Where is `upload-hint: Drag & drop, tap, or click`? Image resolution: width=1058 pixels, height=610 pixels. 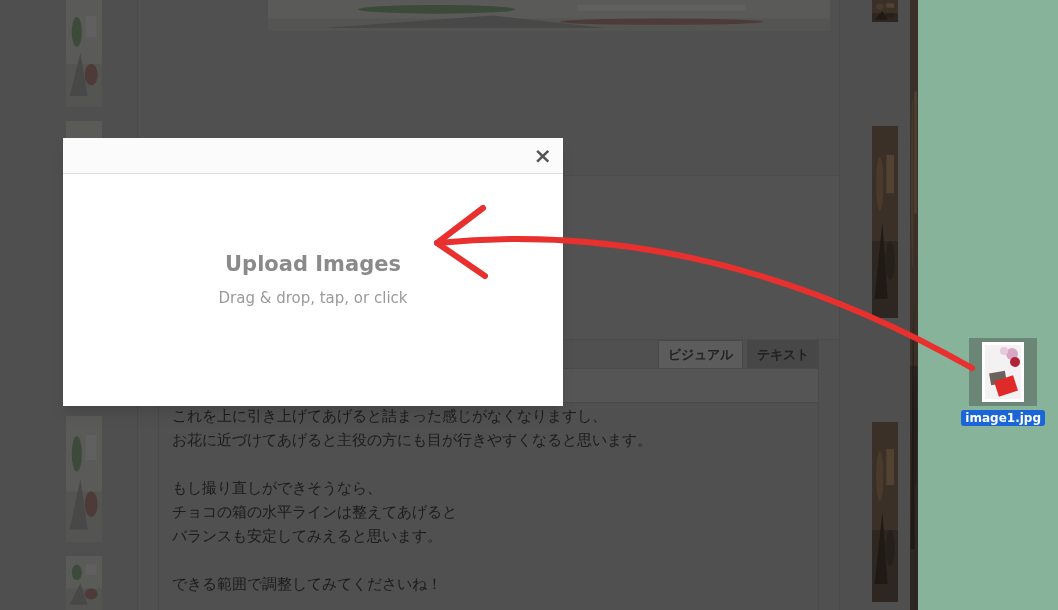 upload-hint: Drag & drop, tap, or click is located at coordinates (313, 298).